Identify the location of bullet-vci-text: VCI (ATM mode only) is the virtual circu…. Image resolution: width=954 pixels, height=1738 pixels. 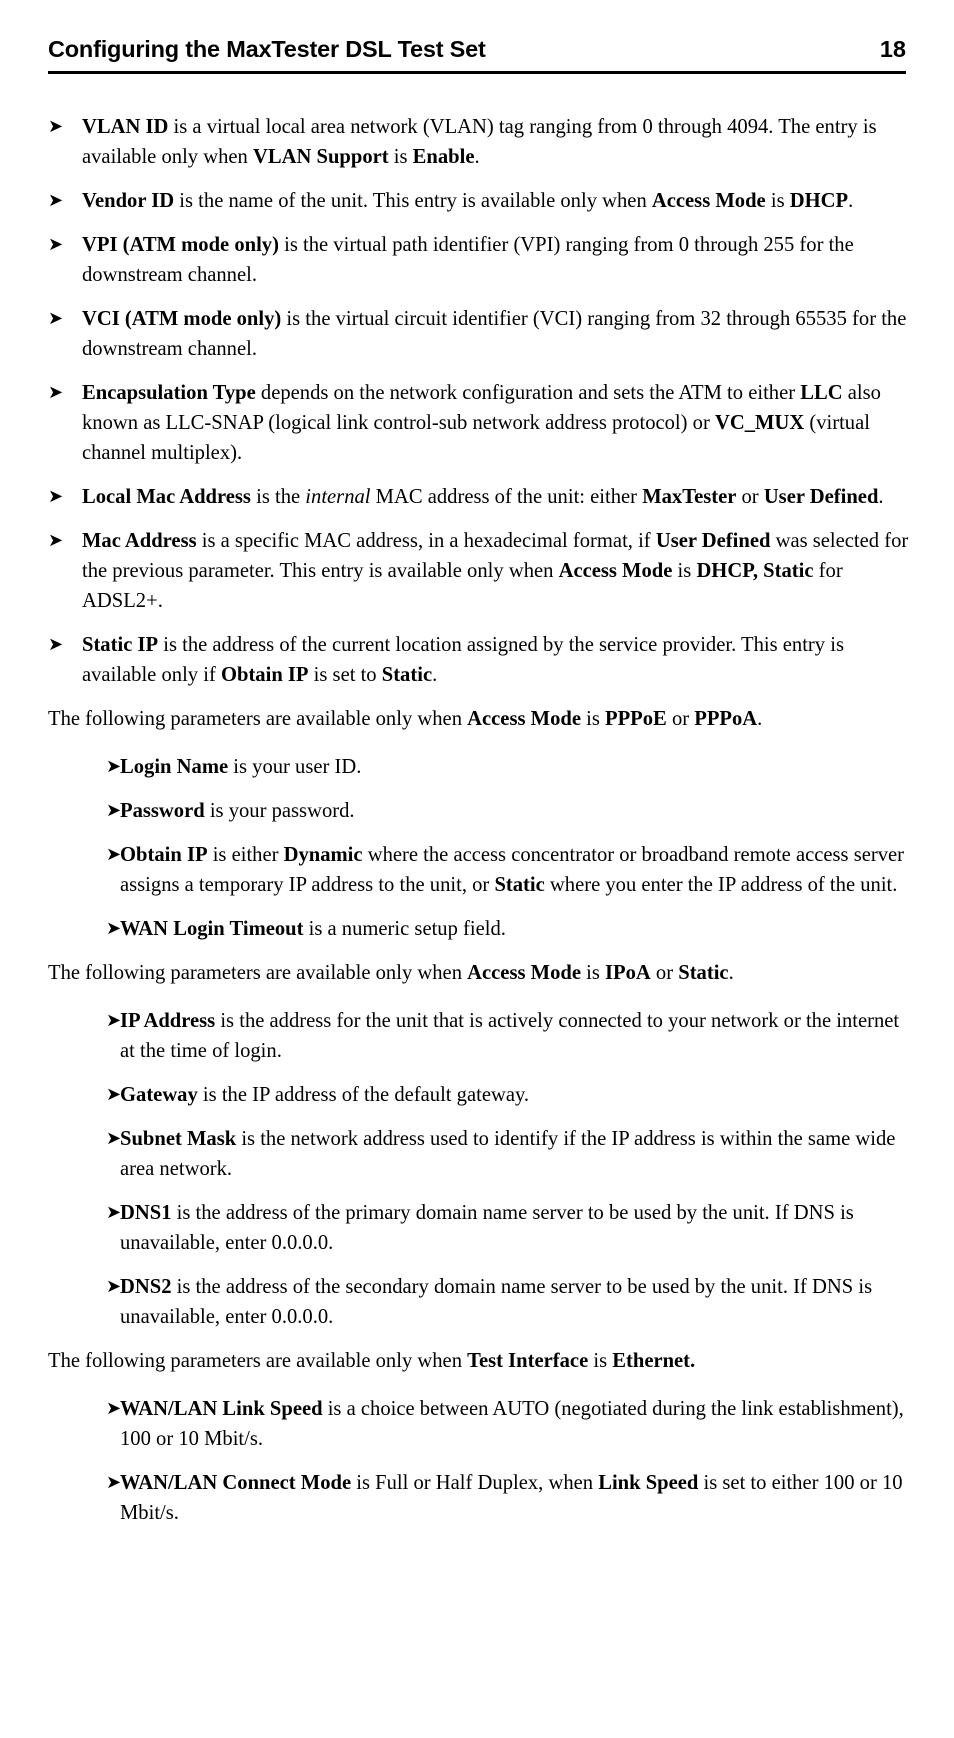
(494, 334).